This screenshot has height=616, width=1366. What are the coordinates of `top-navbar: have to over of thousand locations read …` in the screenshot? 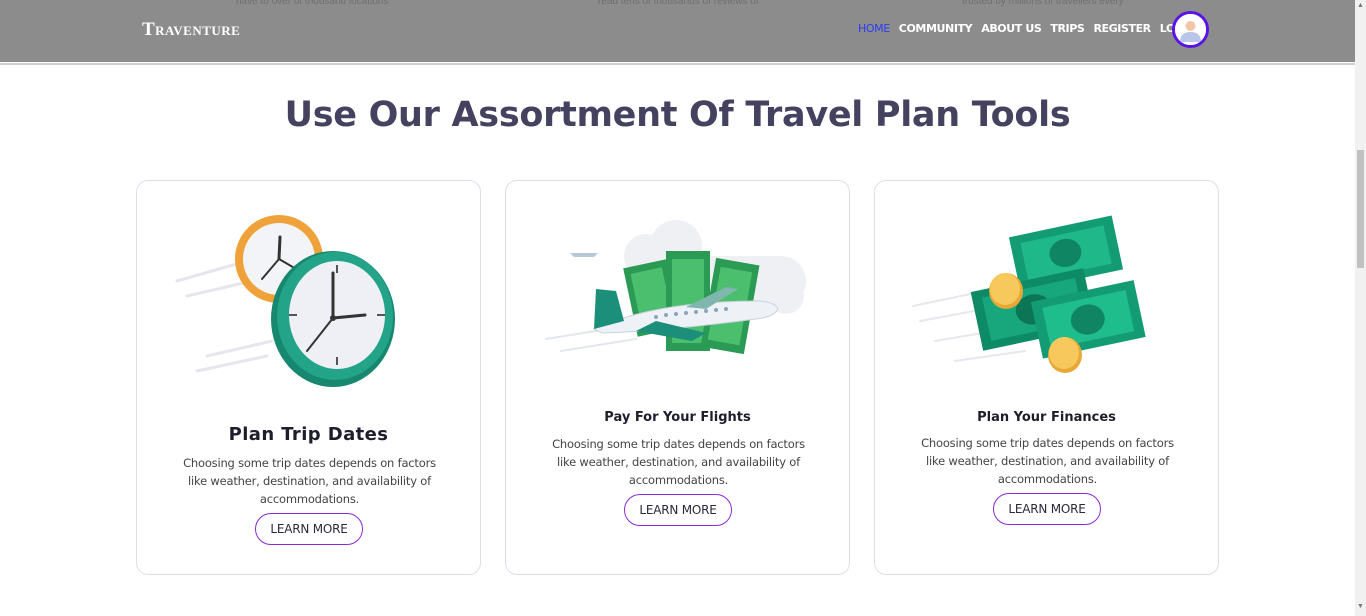 It's located at (677, 31).